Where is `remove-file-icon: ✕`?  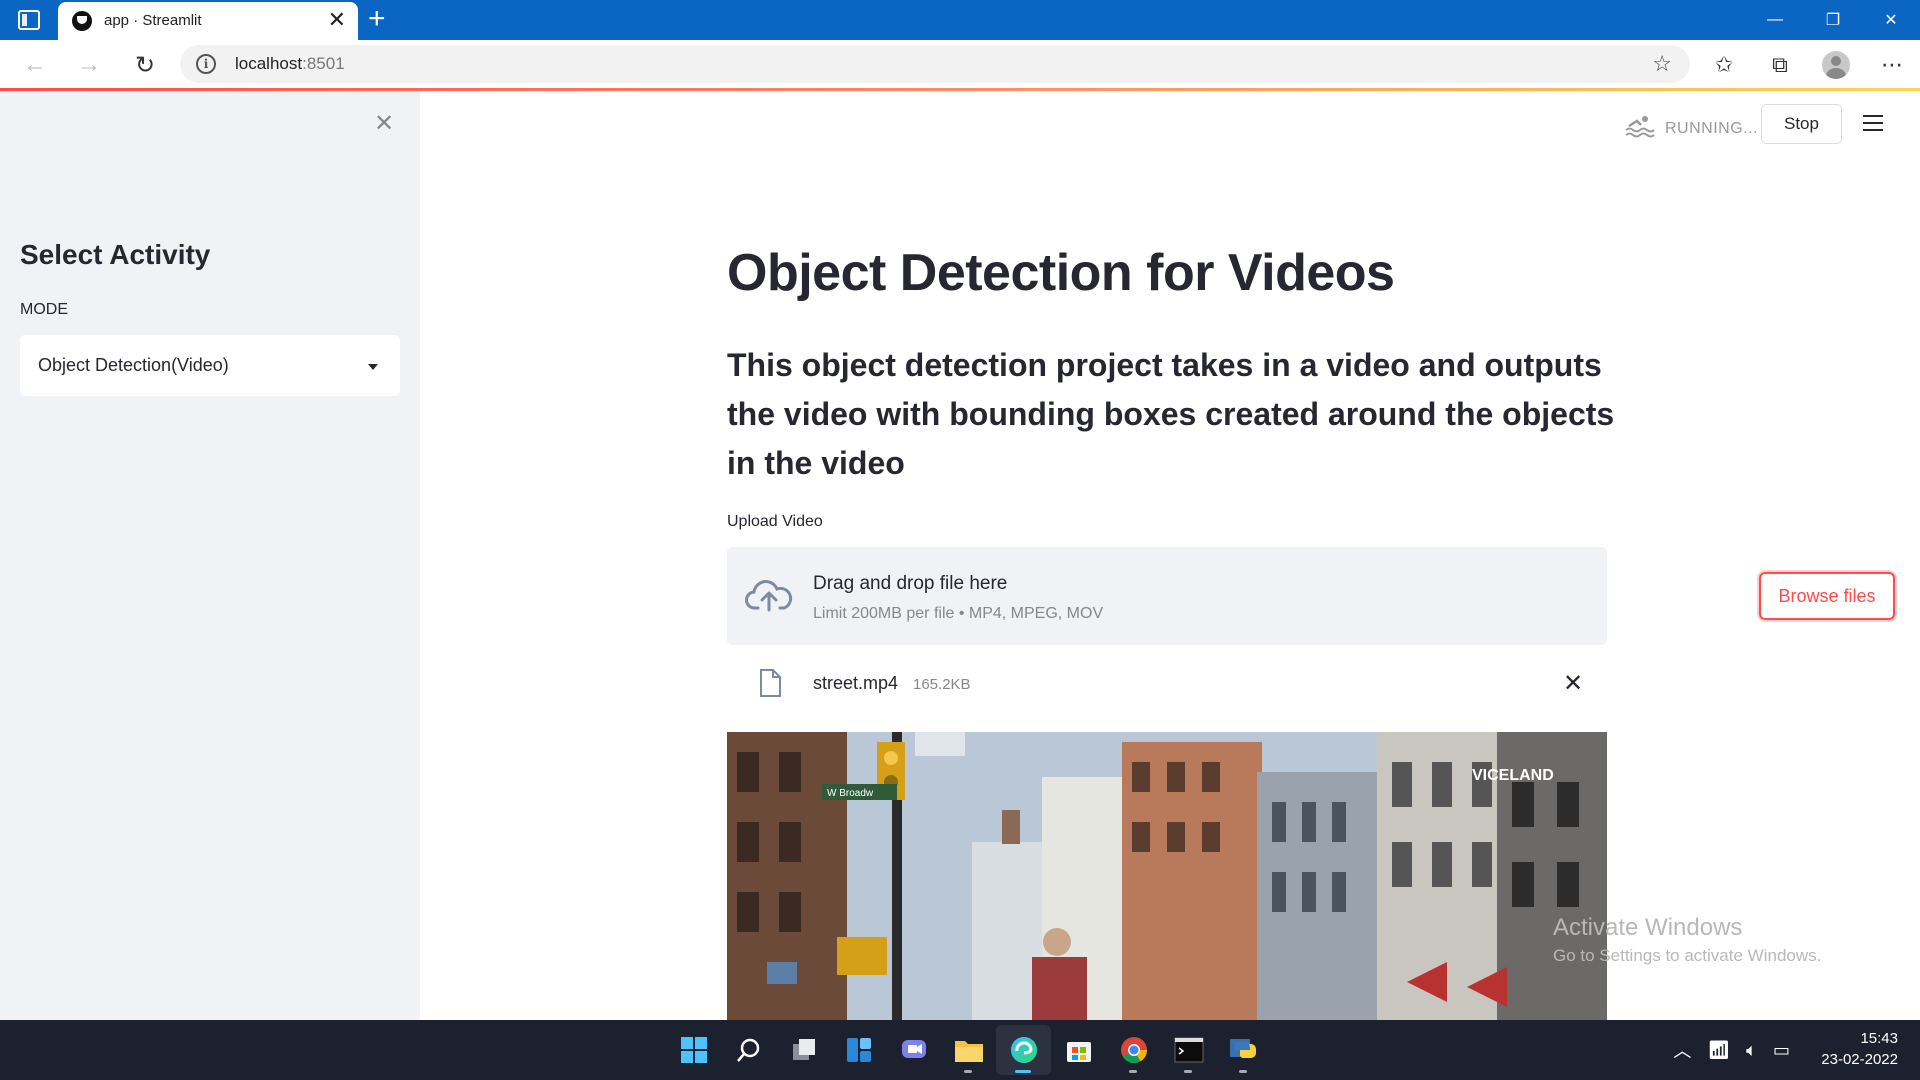
remove-file-icon: ✕ is located at coordinates (1573, 683).